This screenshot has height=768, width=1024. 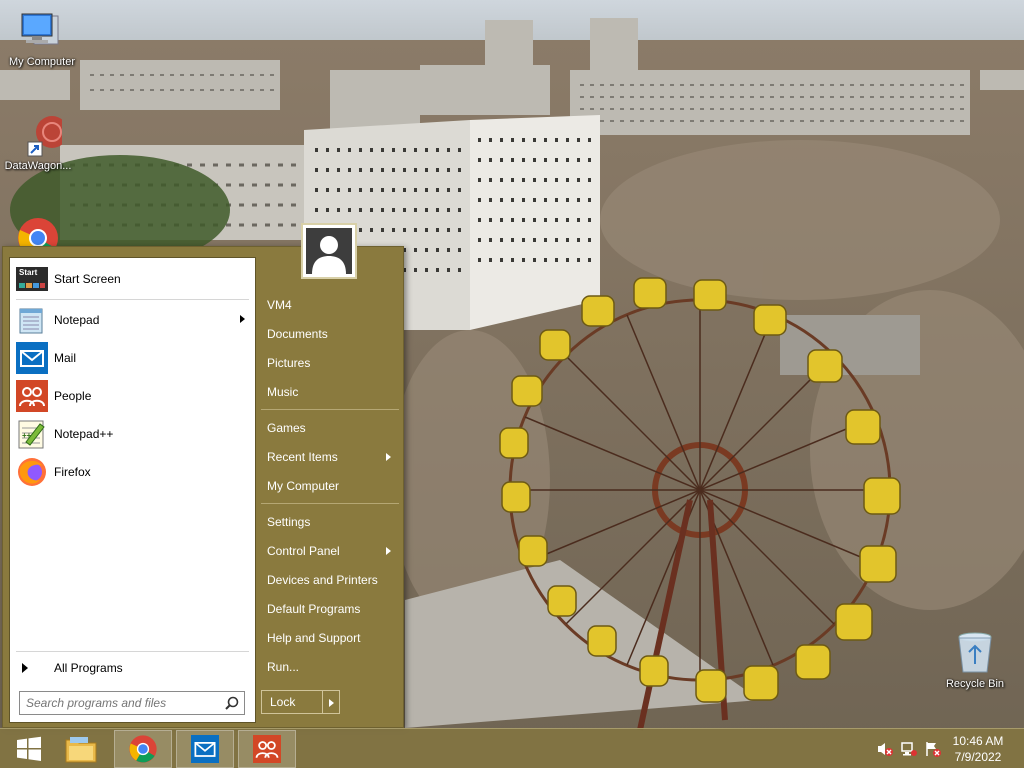 I want to click on menu-item-control-panel: Control Panel, so click(x=331, y=551).